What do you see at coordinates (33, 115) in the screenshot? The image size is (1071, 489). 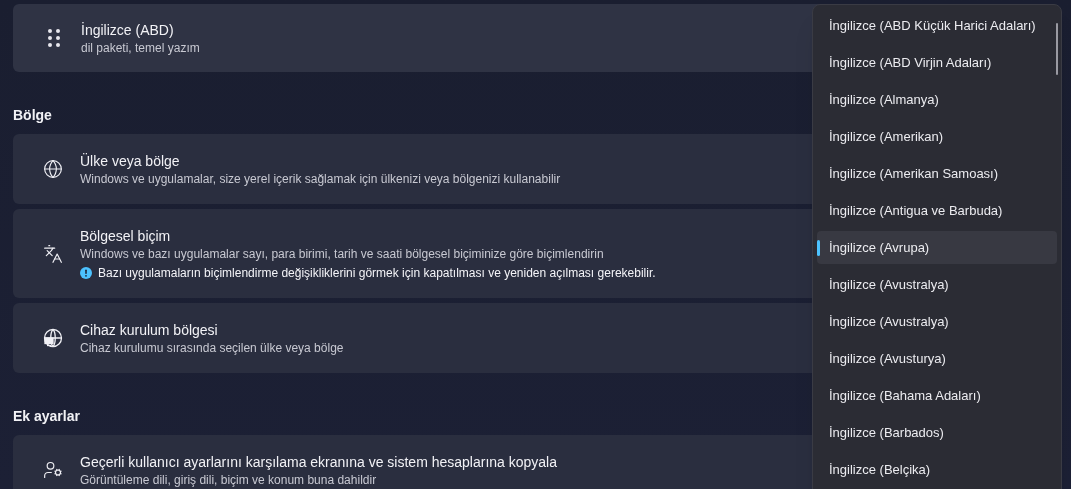 I see `section-heading: Bölge` at bounding box center [33, 115].